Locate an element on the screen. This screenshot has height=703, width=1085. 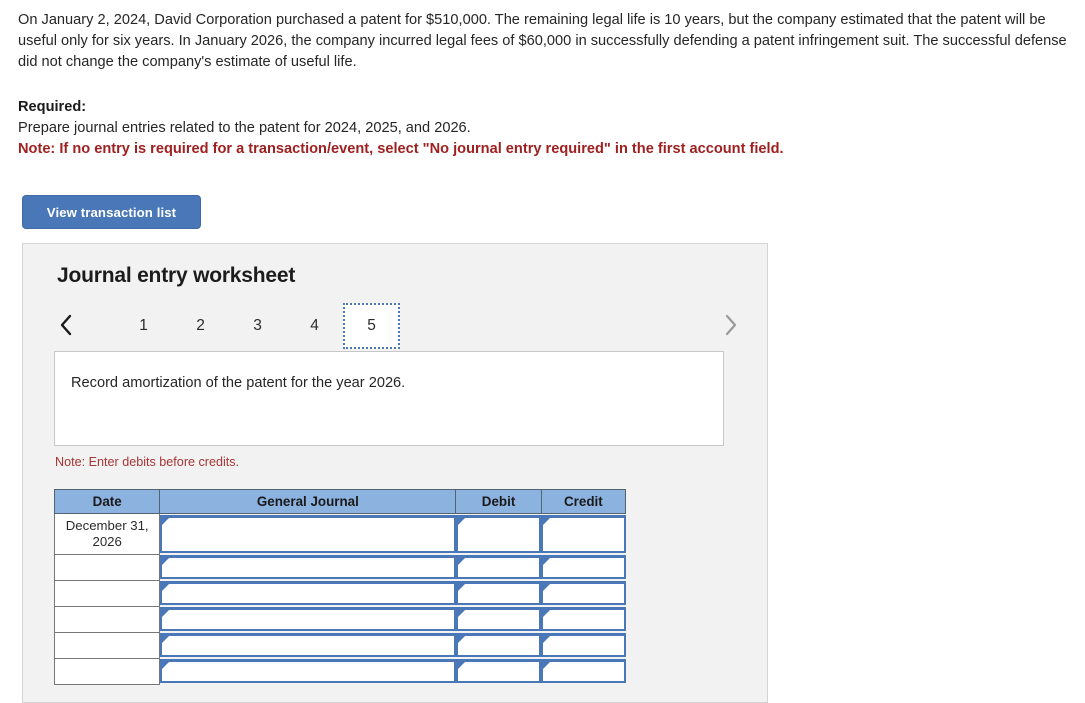
chevron-right-icon is located at coordinates (730, 325).